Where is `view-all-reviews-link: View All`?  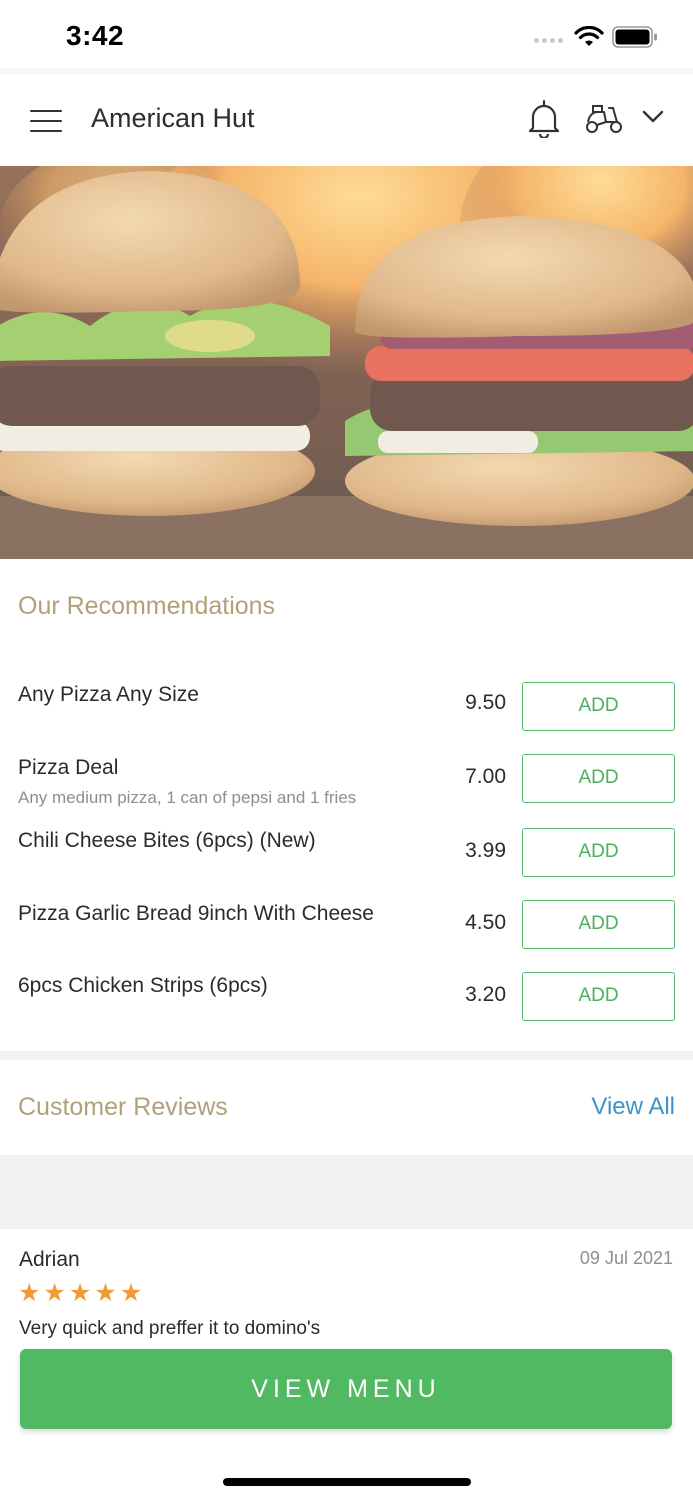
view-all-reviews-link: View All is located at coordinates (633, 1107).